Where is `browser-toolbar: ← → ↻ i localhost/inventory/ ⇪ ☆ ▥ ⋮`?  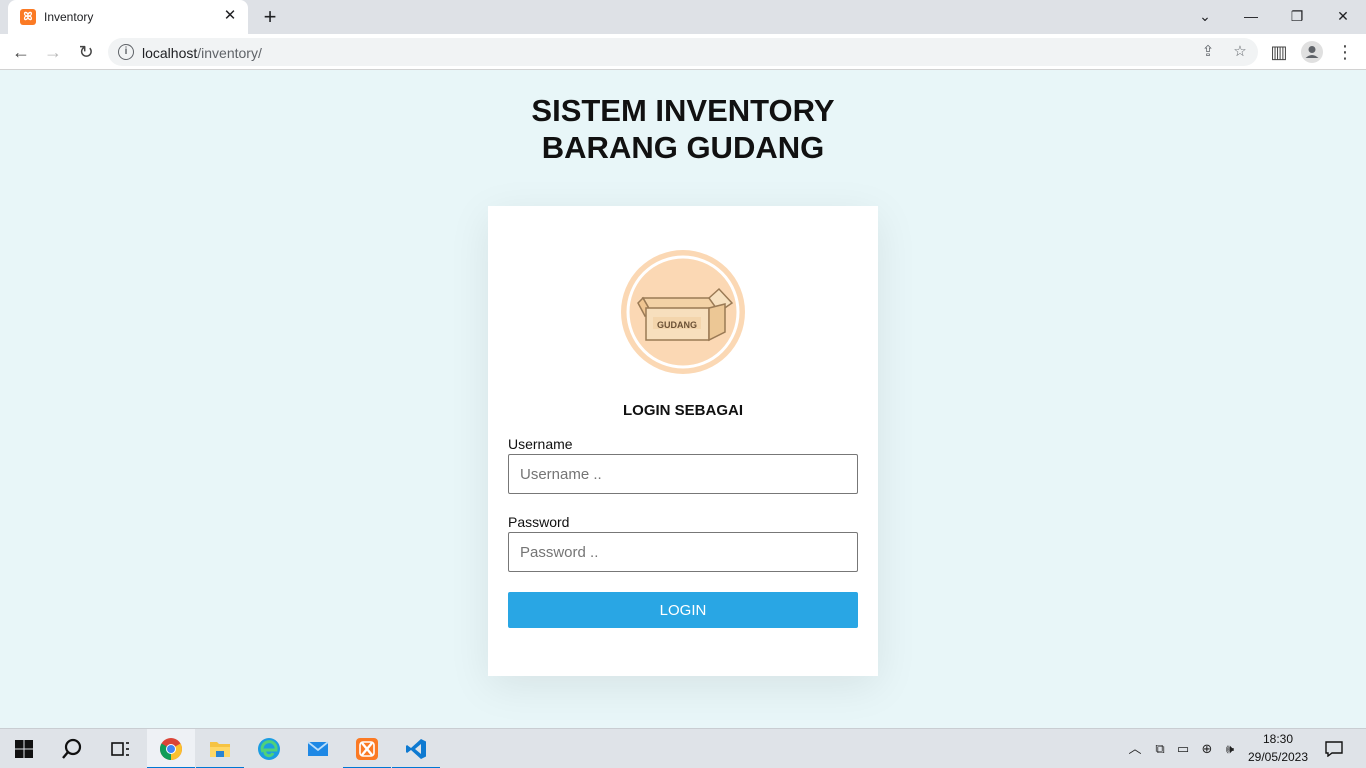 browser-toolbar: ← → ↻ i localhost/inventory/ ⇪ ☆ ▥ ⋮ is located at coordinates (683, 52).